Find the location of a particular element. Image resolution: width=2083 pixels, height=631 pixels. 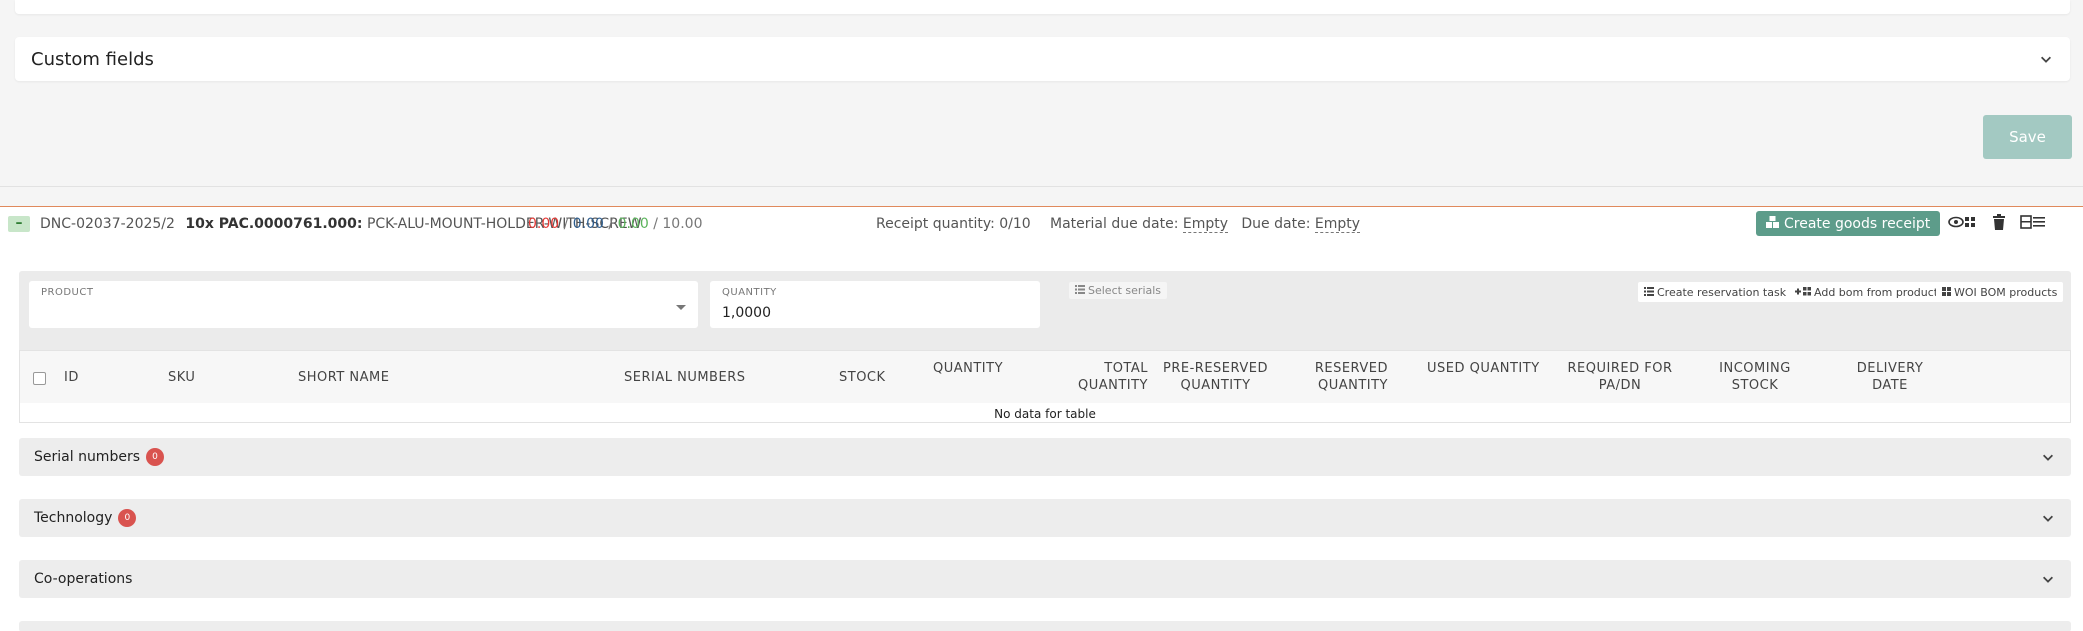

col-total-quantity-line1: TOTAL is located at coordinates (1126, 368).